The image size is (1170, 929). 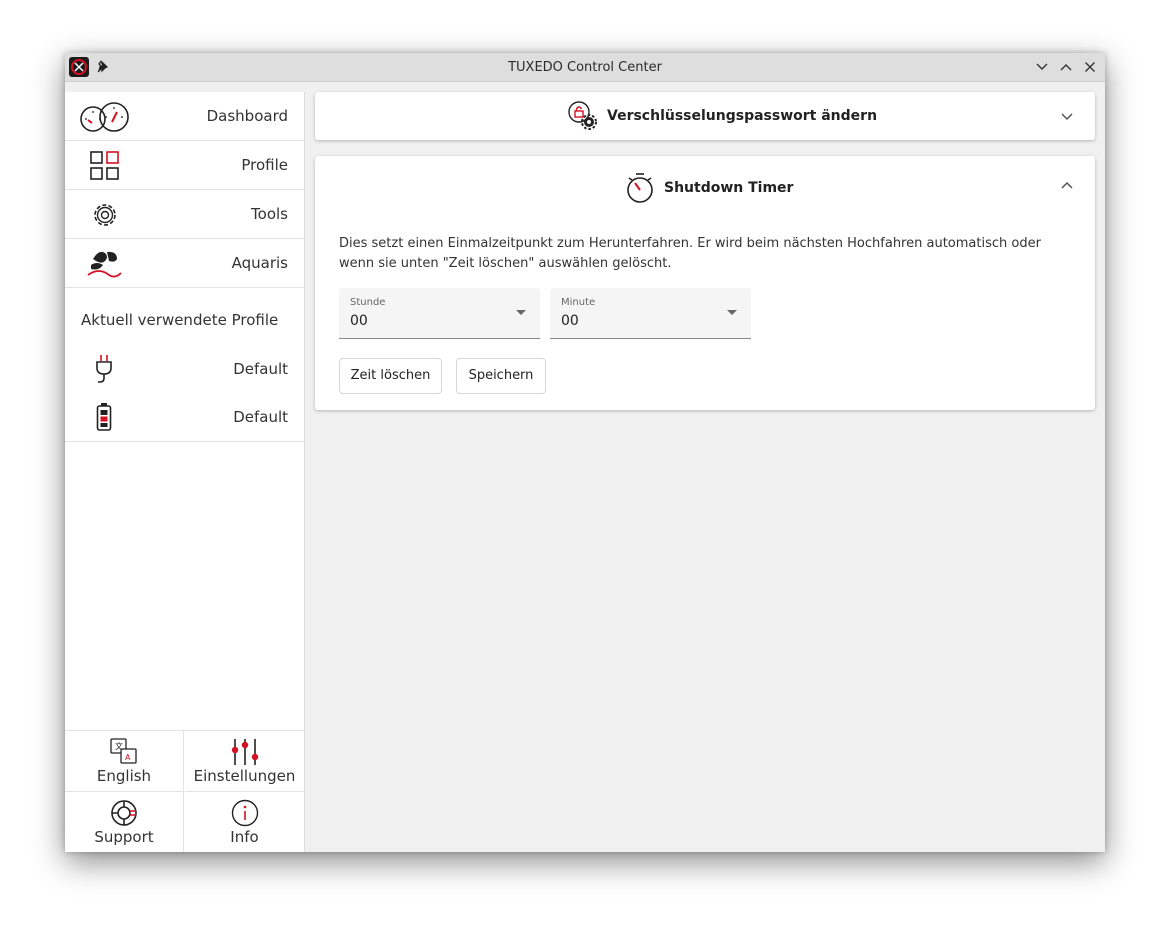 I want to click on close-icon, so click(x=1090, y=67).